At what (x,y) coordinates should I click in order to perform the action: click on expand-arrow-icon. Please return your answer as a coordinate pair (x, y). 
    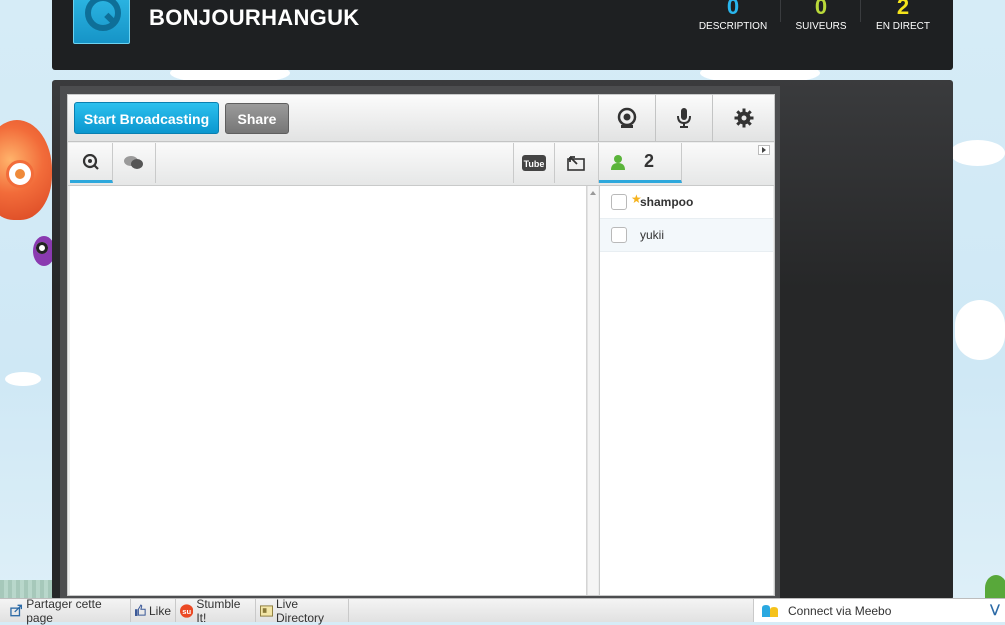
    Looking at the image, I should click on (764, 150).